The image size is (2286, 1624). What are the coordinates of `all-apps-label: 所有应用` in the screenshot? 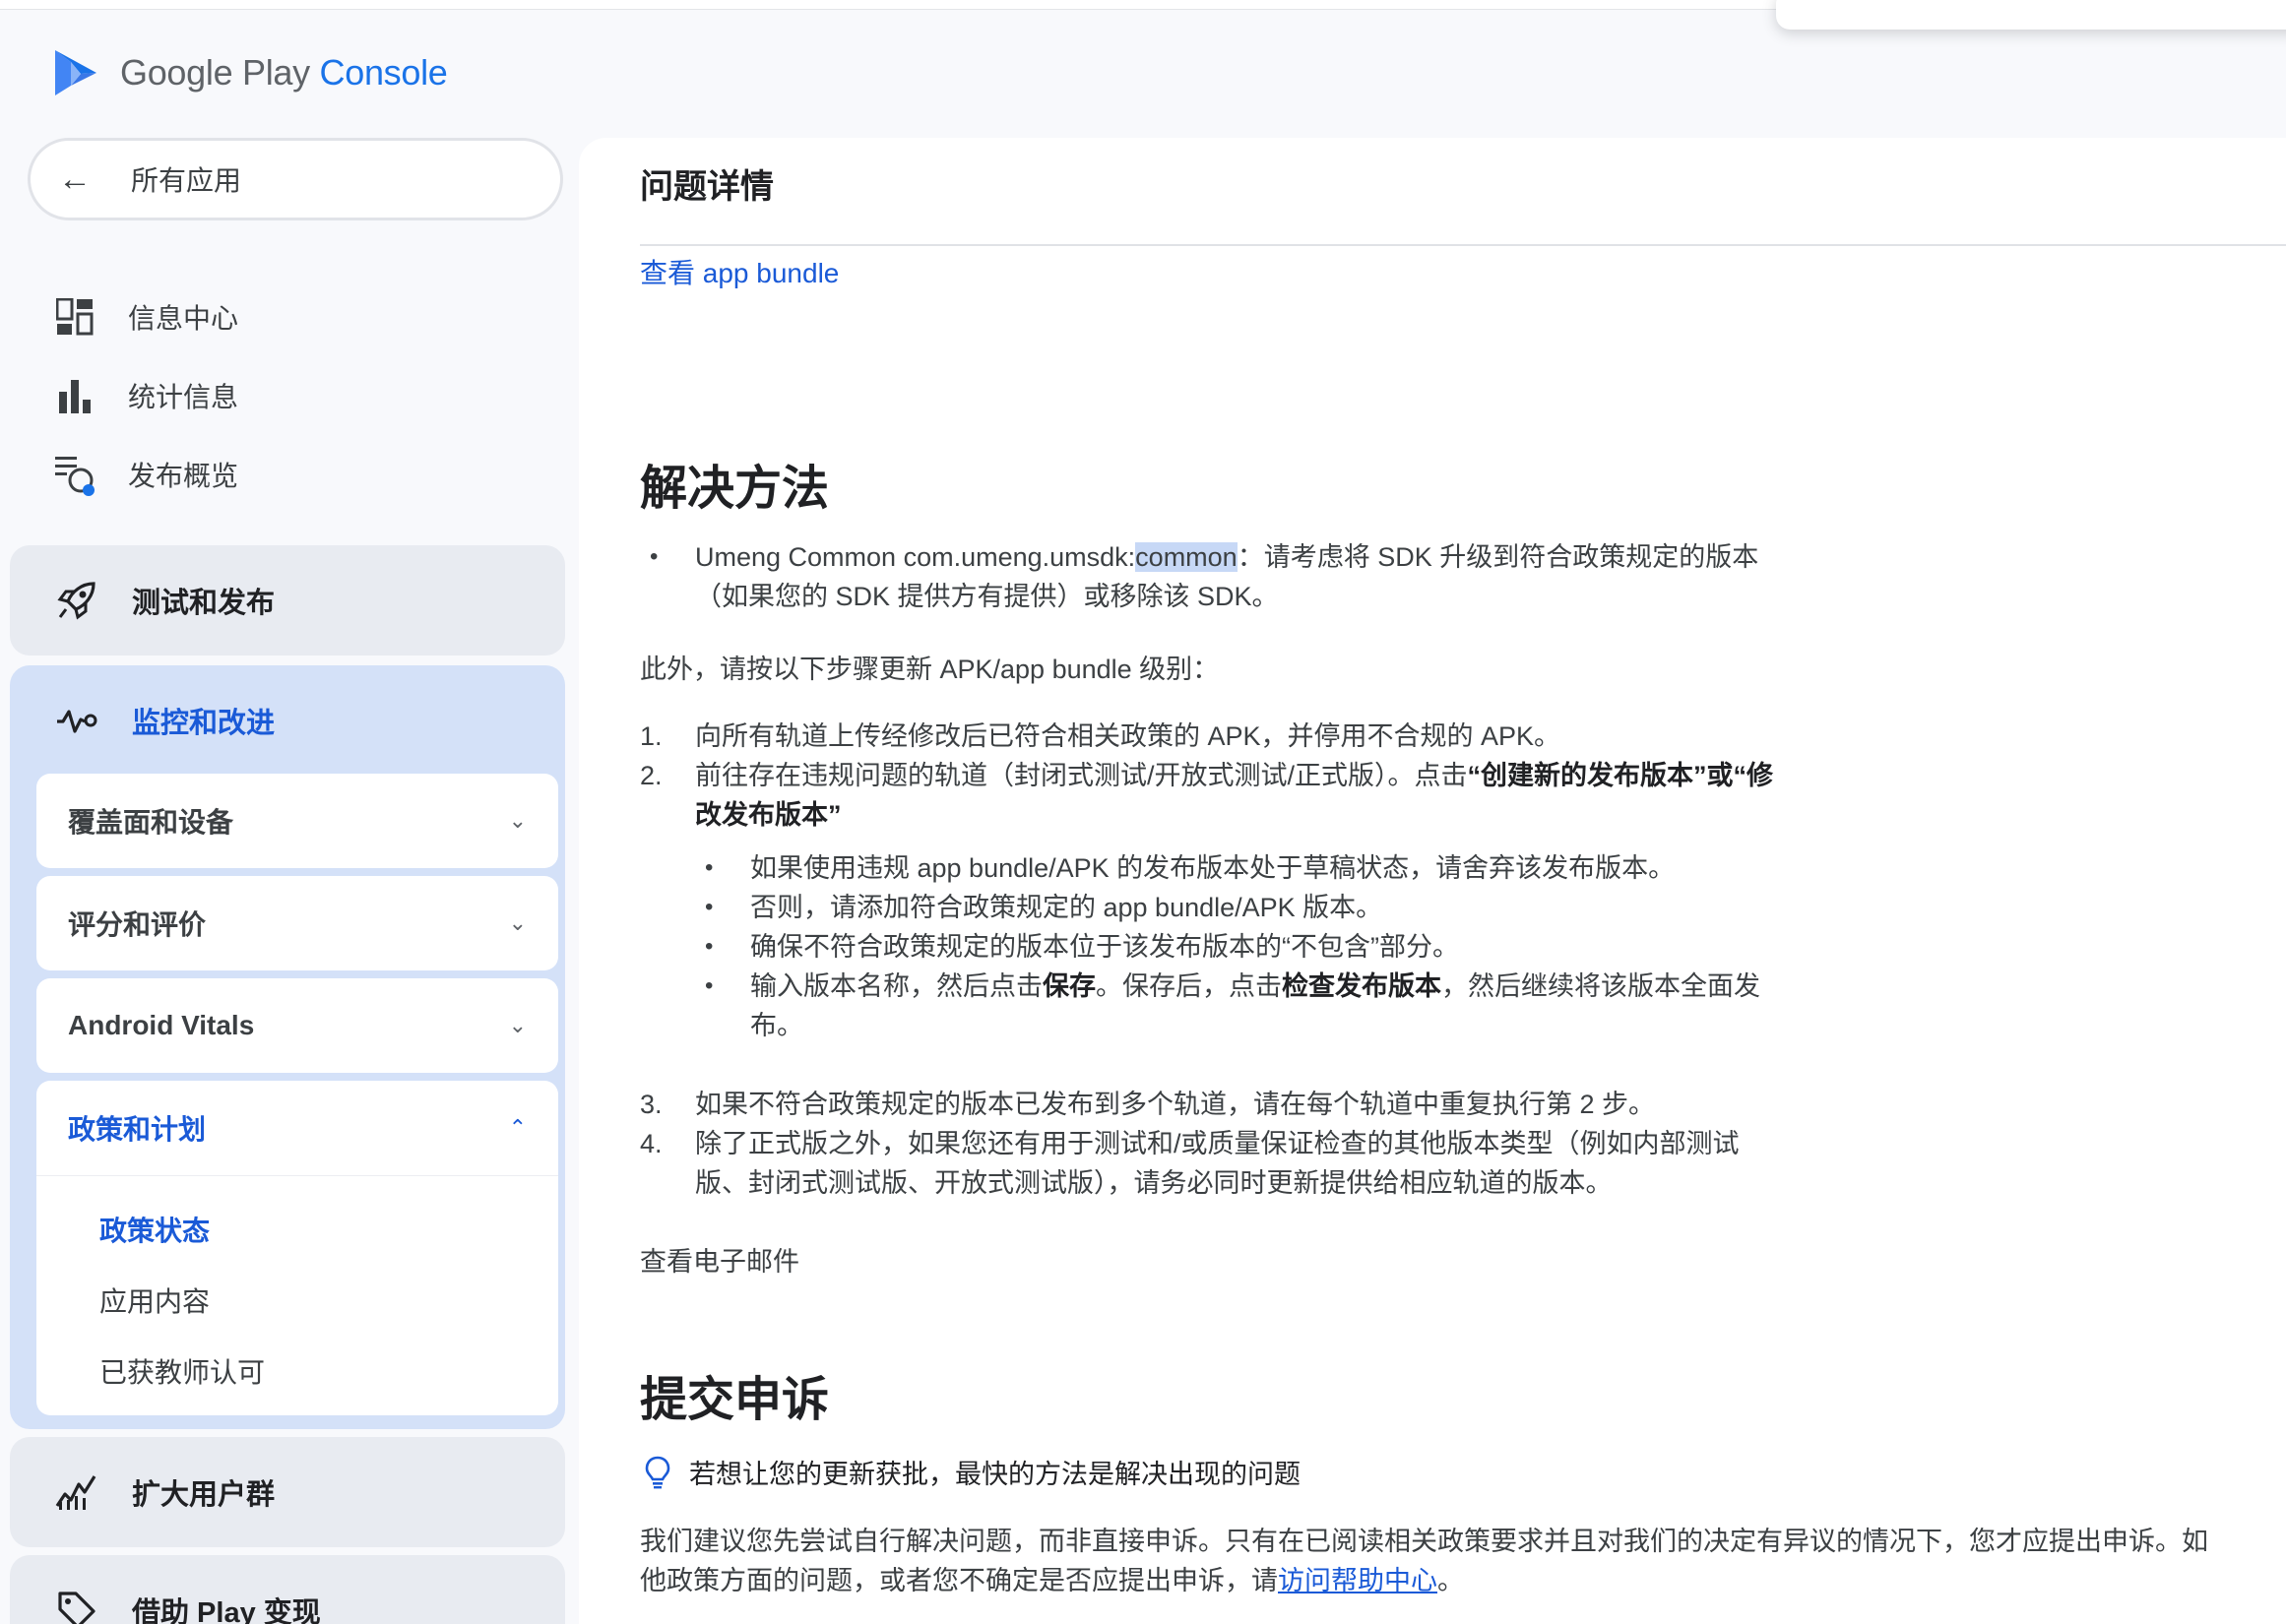 It's located at (186, 180).